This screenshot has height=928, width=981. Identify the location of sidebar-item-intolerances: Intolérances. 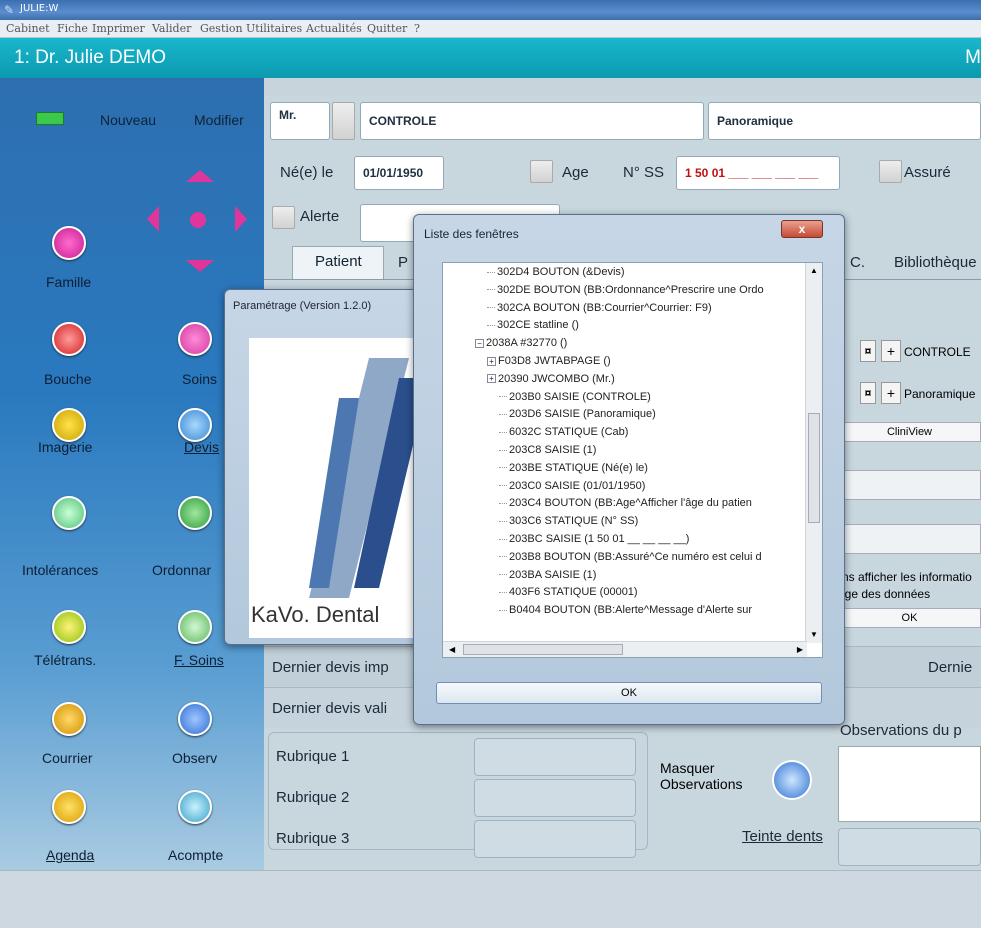
(60, 570).